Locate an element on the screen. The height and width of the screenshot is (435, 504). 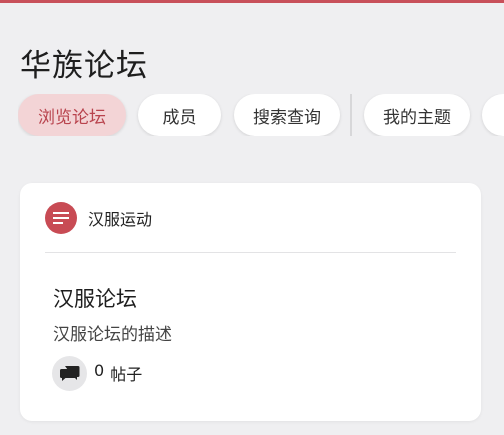
chat-bubbles-icon is located at coordinates (69, 373).